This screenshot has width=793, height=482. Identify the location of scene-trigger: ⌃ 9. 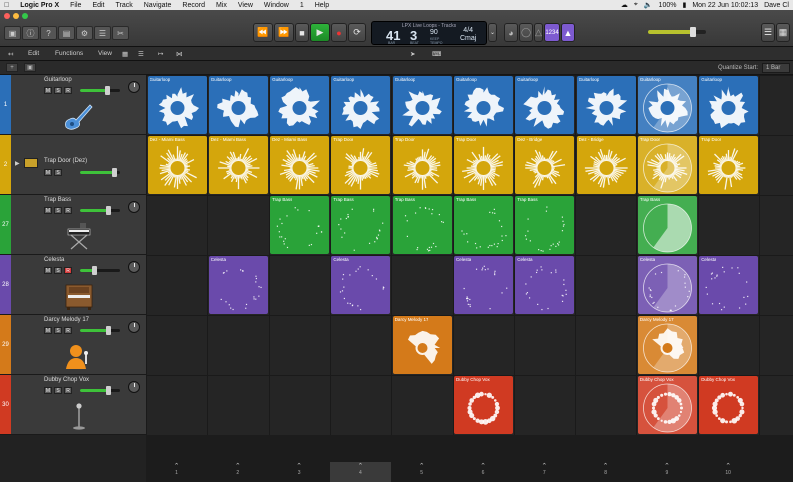
(666, 472).